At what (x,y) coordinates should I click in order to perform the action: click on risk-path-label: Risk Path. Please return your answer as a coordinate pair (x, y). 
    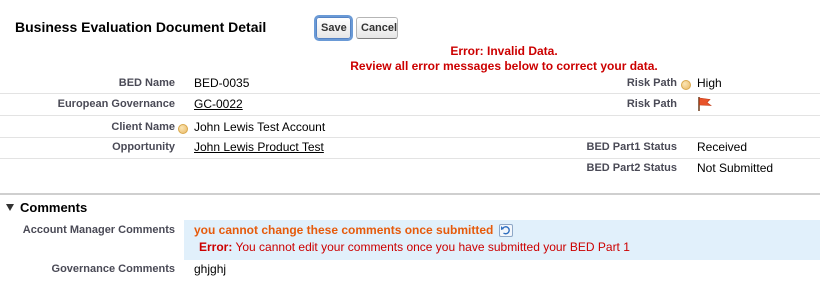
    Looking at the image, I should click on (651, 83).